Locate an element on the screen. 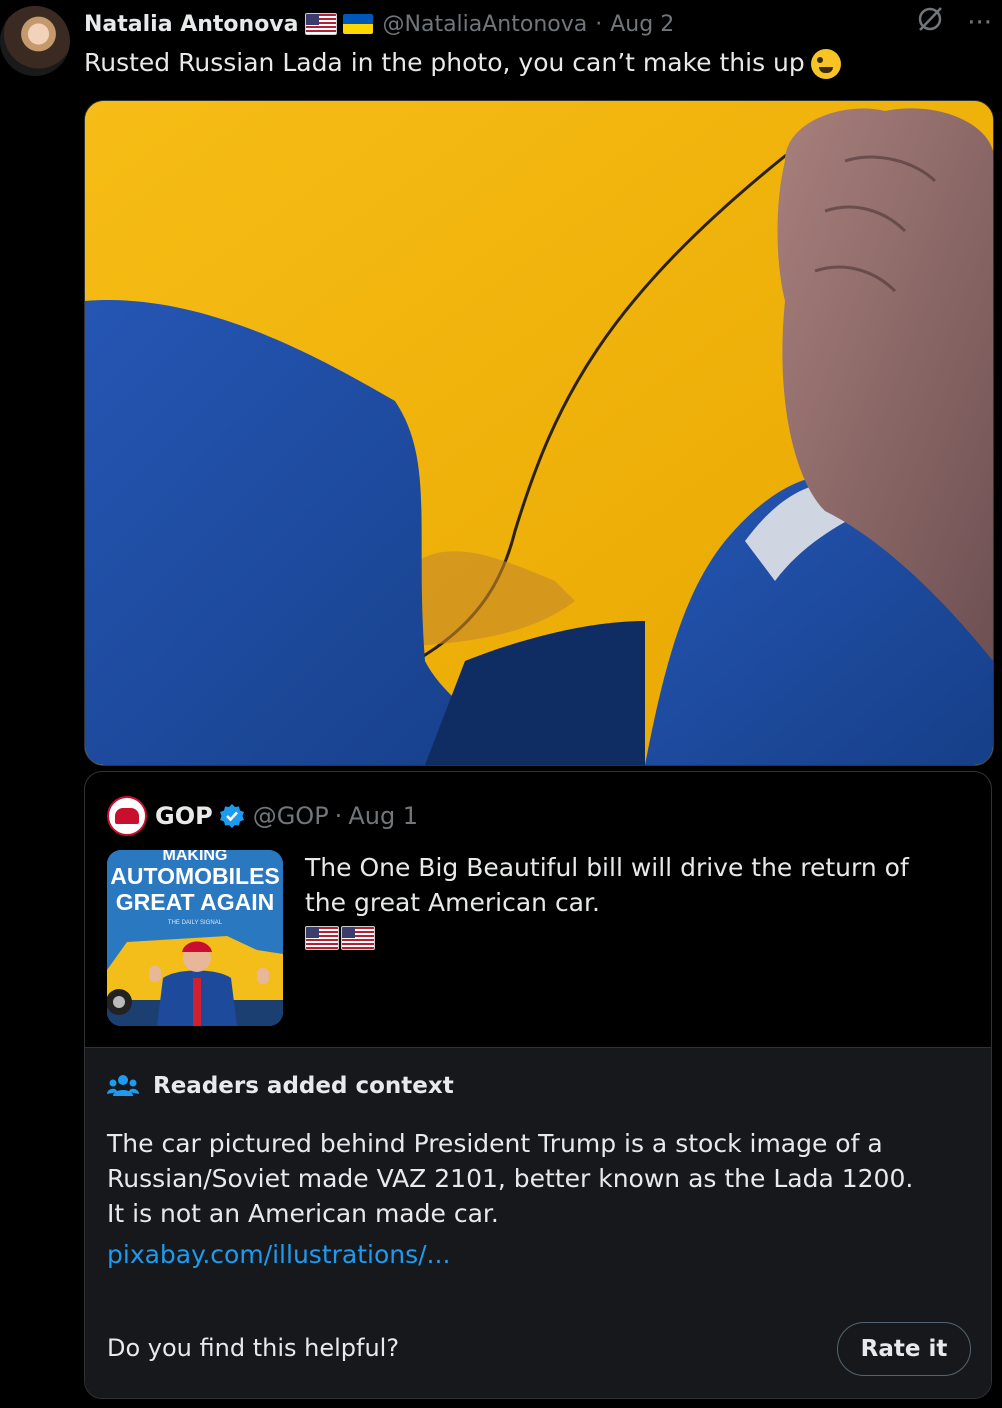 The image size is (1002, 1408). quoted-handle: @GOP is located at coordinates (291, 816).